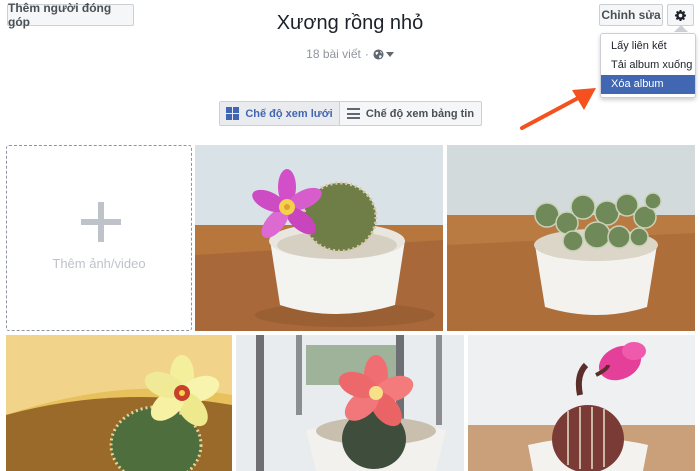 The height and width of the screenshot is (471, 700). What do you see at coordinates (648, 46) in the screenshot?
I see `menu-item-get-link: Lấy liên kết` at bounding box center [648, 46].